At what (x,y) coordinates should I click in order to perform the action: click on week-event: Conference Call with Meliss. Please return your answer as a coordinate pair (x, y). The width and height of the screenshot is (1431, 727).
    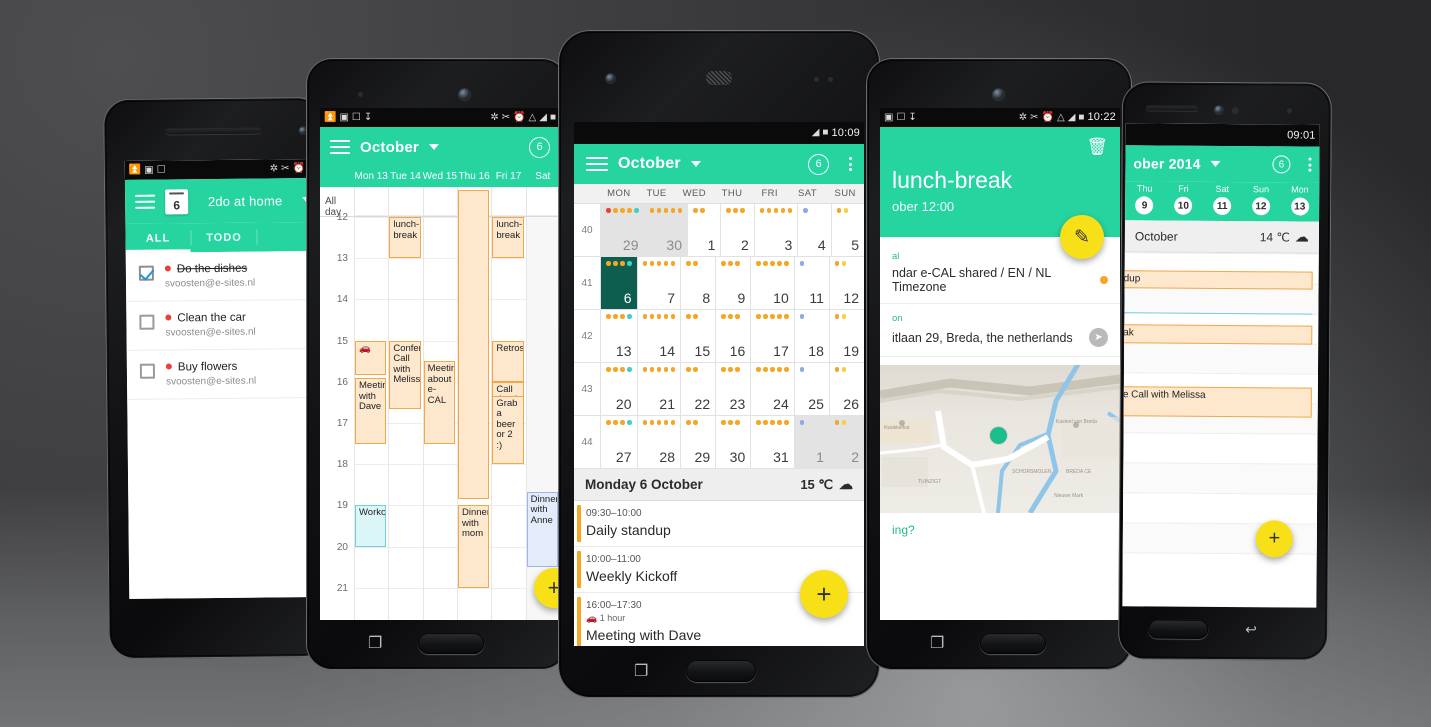
    Looking at the image, I should click on (405, 375).